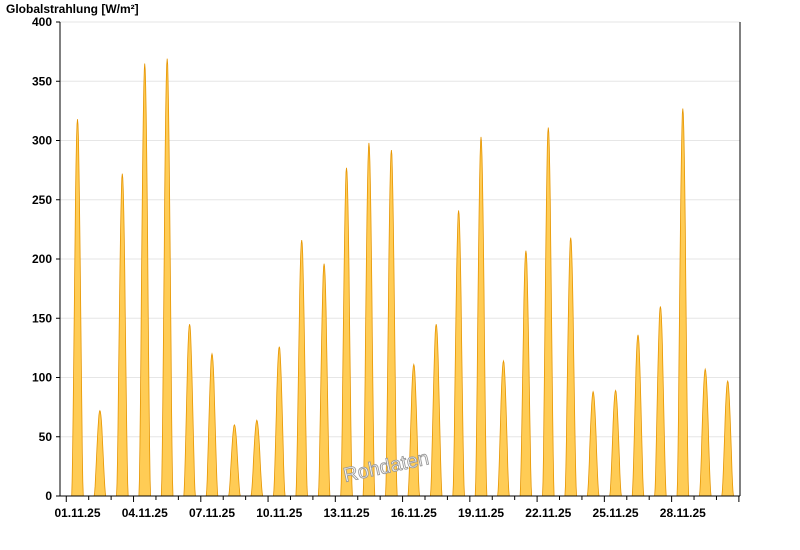 This screenshot has height=550, width=800. I want to click on y-tick-label: 400, so click(42, 22).